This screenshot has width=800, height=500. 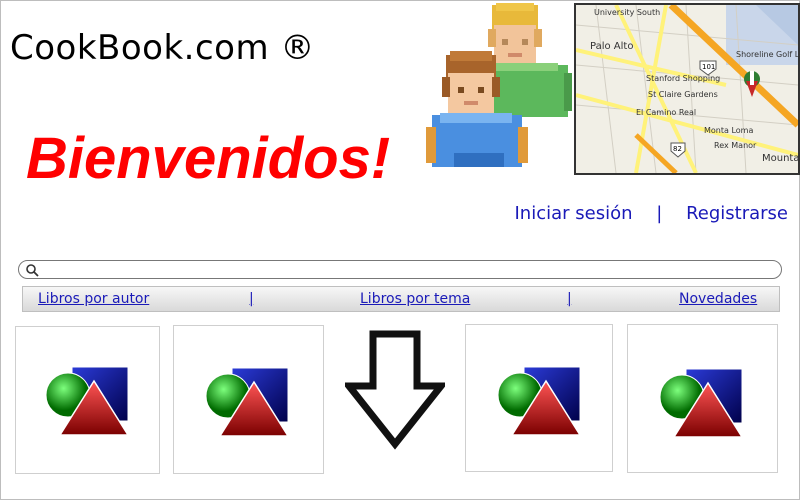 What do you see at coordinates (768, 54) in the screenshot?
I see `map-label: Shoreline Golf Links` at bounding box center [768, 54].